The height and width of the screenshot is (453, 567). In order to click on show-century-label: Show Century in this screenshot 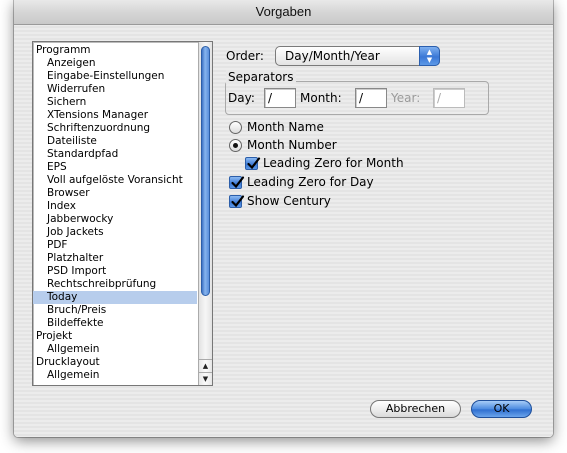, I will do `click(289, 201)`.